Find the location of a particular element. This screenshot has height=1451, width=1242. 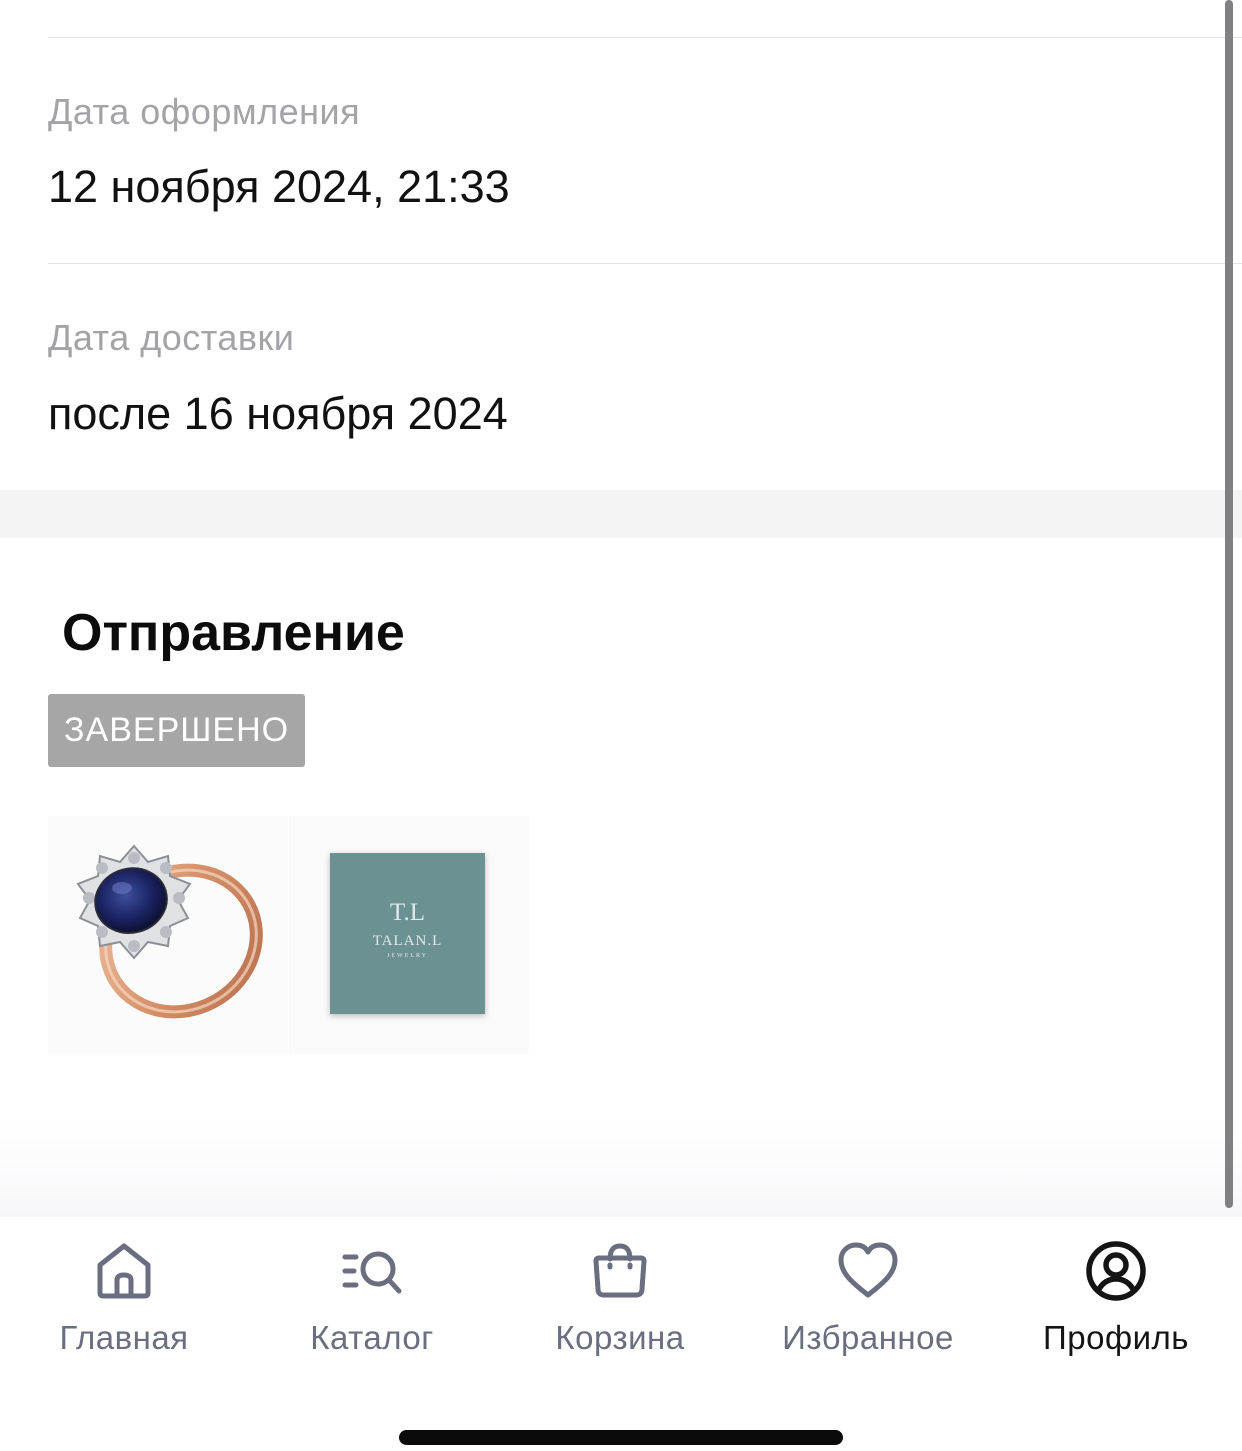

product-thumbnail-box: T.L TALAN.L JEWELRY is located at coordinates (409, 935).